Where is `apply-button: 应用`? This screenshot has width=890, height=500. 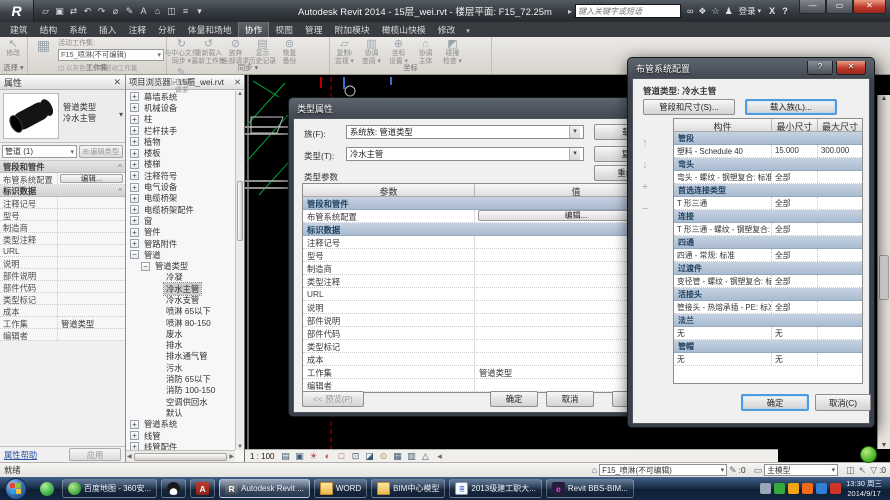 apply-button: 应用 is located at coordinates (95, 454).